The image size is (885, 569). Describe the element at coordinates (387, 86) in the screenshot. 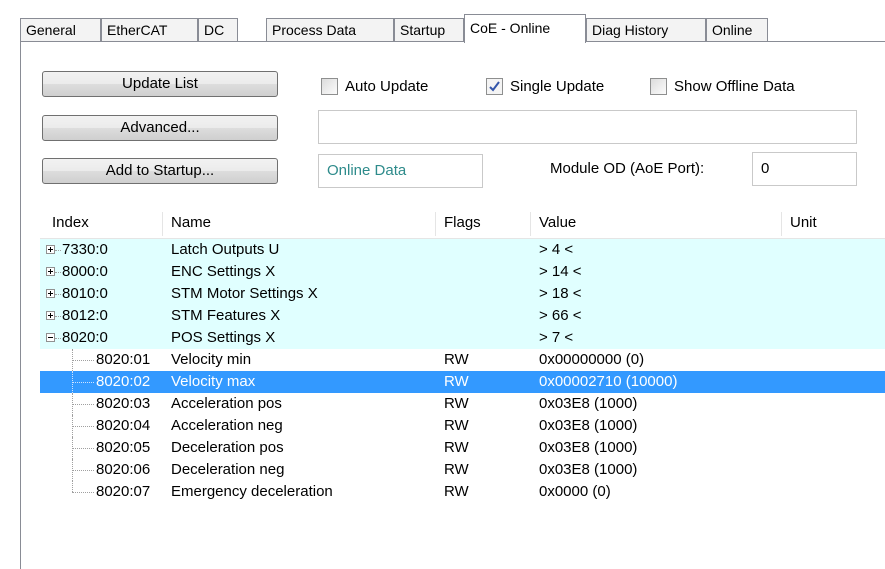

I see `auto-update-label: Auto Update` at that location.